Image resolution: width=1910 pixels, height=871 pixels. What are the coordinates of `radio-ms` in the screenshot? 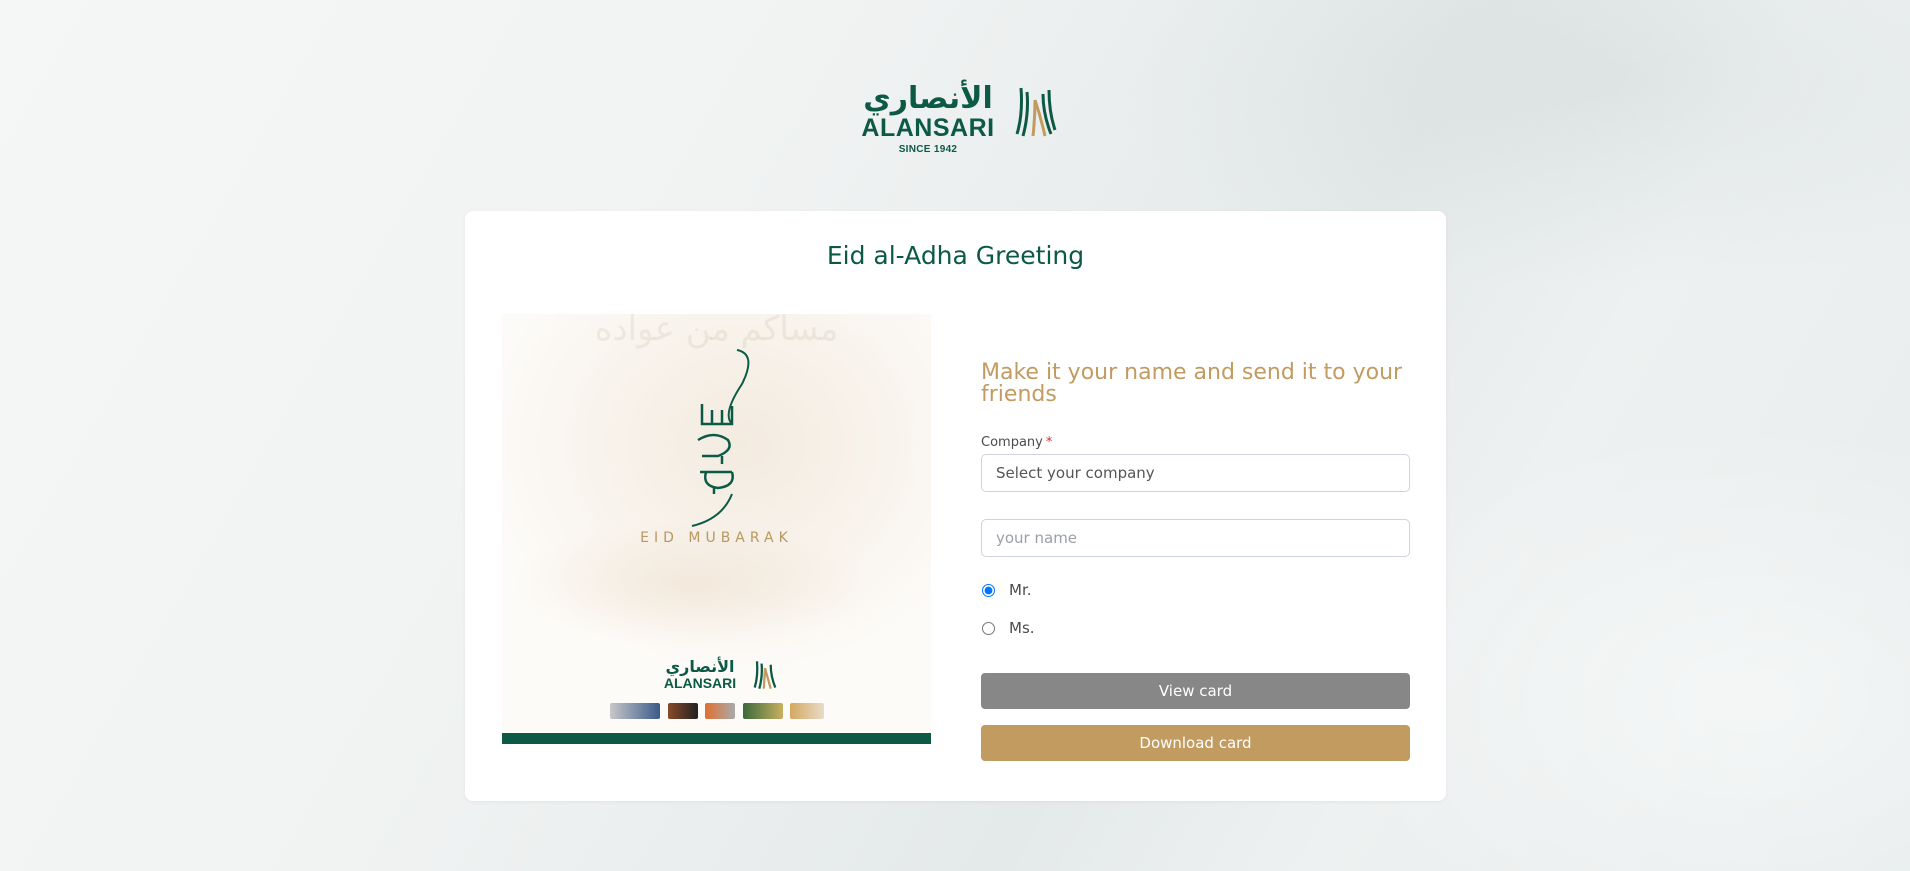 It's located at (988, 628).